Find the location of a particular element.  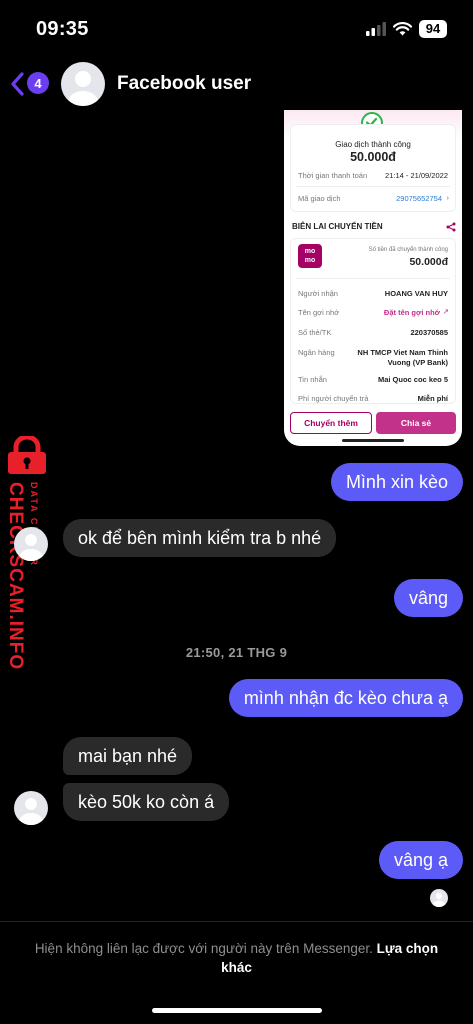

message-bubble-sent: vâng ạ is located at coordinates (420, 860).